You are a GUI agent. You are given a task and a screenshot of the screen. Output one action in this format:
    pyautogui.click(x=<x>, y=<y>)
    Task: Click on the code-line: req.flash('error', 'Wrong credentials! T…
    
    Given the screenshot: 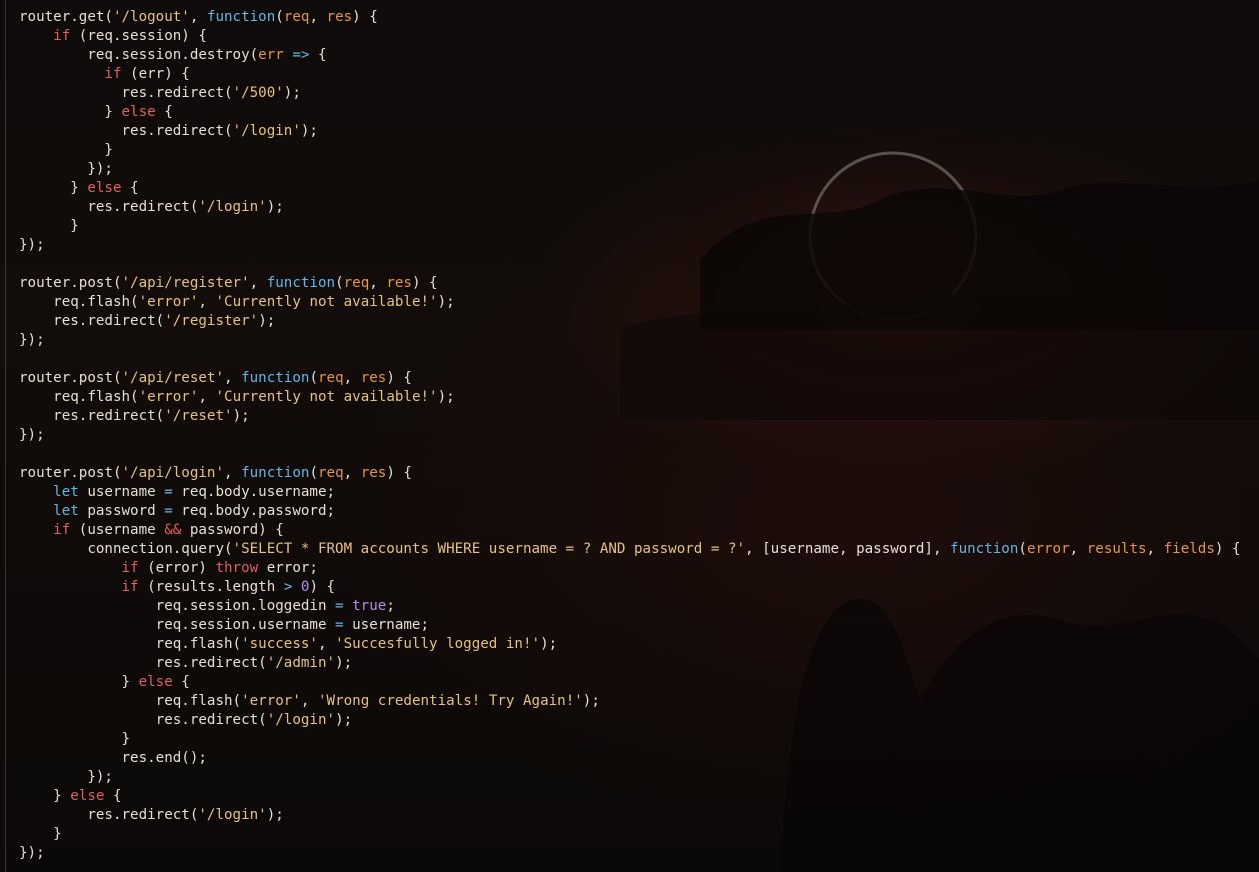 What is the action you would take?
    pyautogui.click(x=630, y=701)
    